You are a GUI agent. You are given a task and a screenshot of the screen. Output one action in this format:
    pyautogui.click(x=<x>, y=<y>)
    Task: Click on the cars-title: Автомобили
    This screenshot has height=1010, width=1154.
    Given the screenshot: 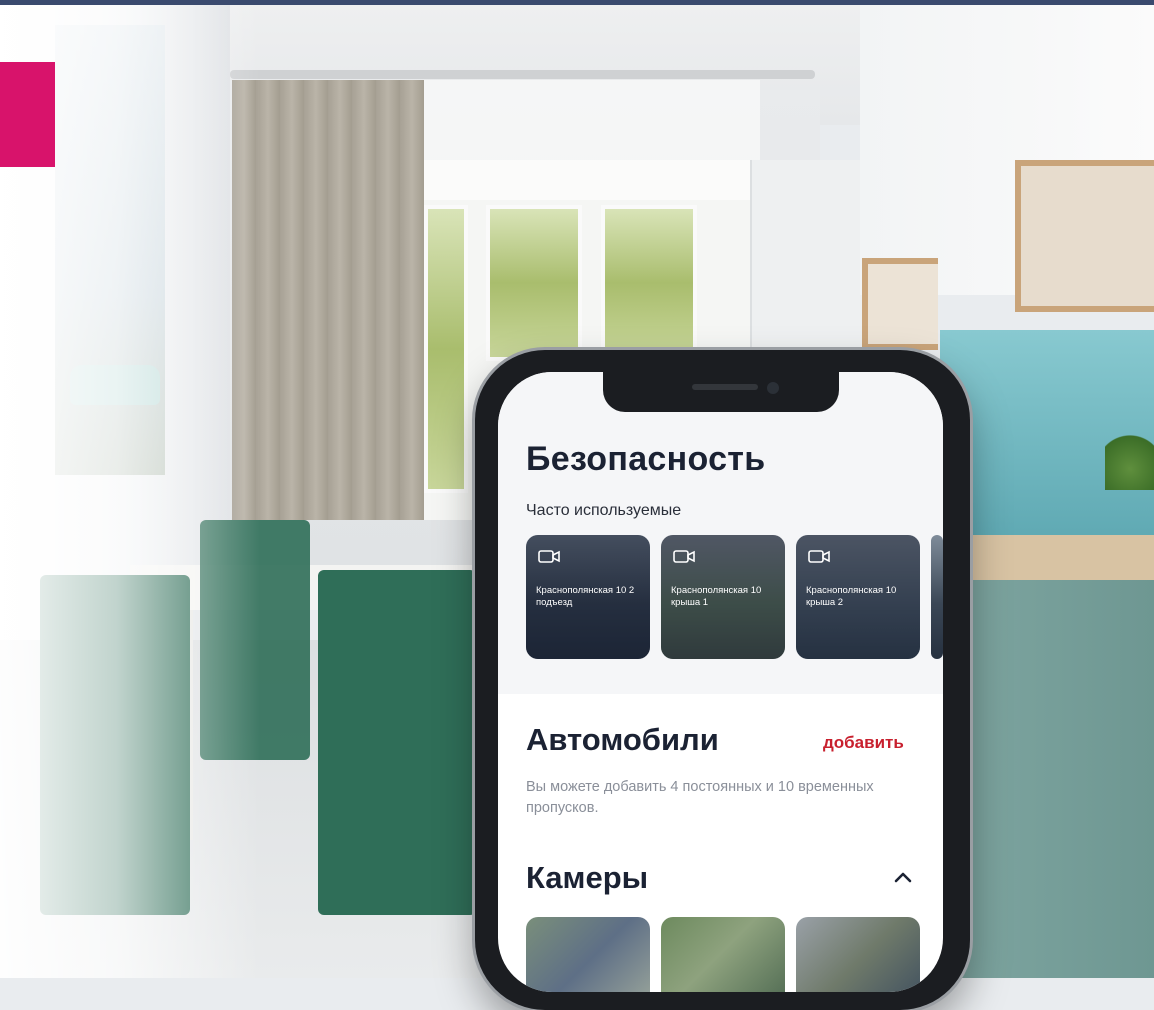 What is the action you would take?
    pyautogui.click(x=622, y=739)
    